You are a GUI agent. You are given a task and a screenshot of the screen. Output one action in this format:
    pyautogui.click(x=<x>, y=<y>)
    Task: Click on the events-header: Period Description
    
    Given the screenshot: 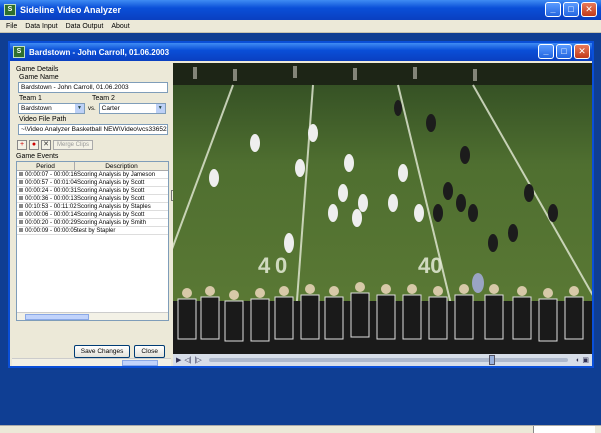 What is the action you would take?
    pyautogui.click(x=92, y=166)
    